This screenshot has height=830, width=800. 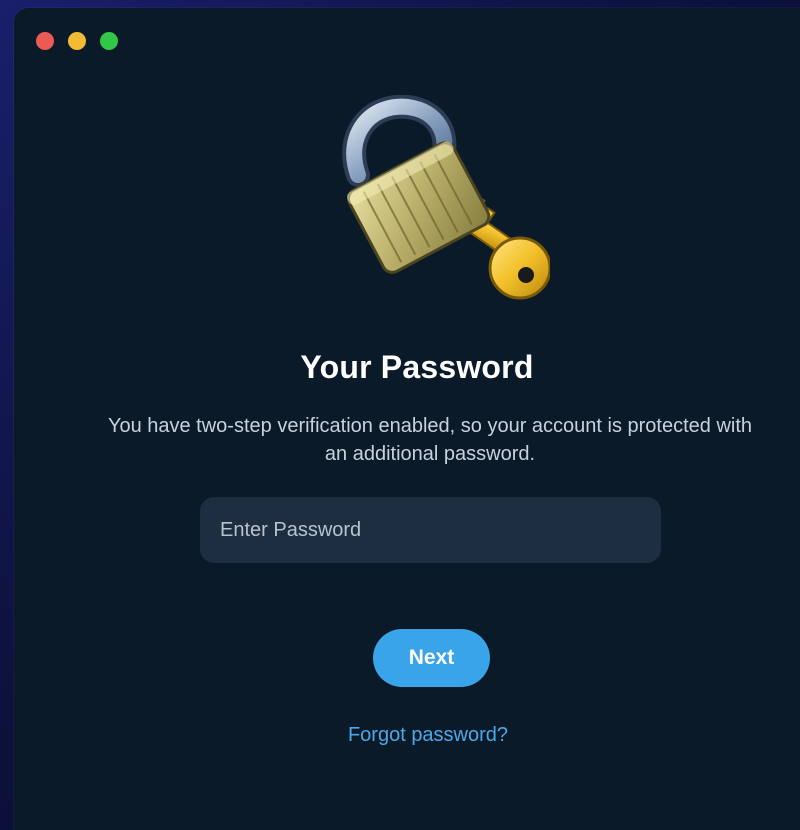 I want to click on maximize-window-button, so click(x=109, y=41).